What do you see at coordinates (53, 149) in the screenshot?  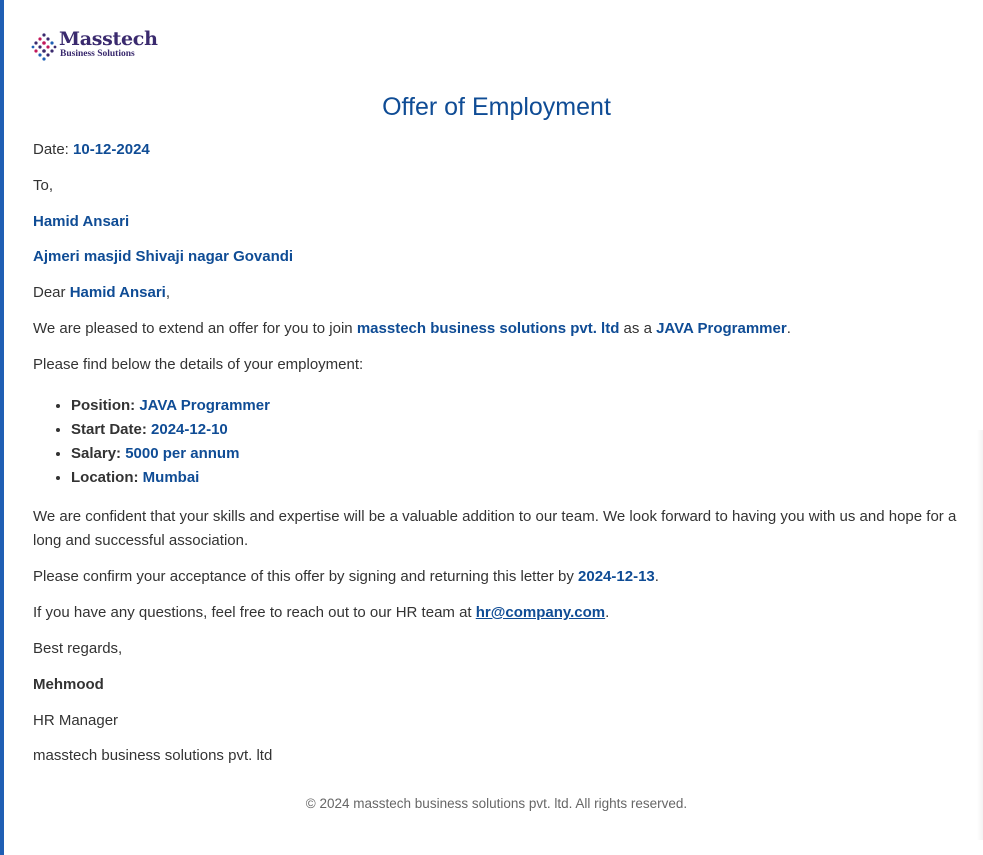 I see `date-label: Date:` at bounding box center [53, 149].